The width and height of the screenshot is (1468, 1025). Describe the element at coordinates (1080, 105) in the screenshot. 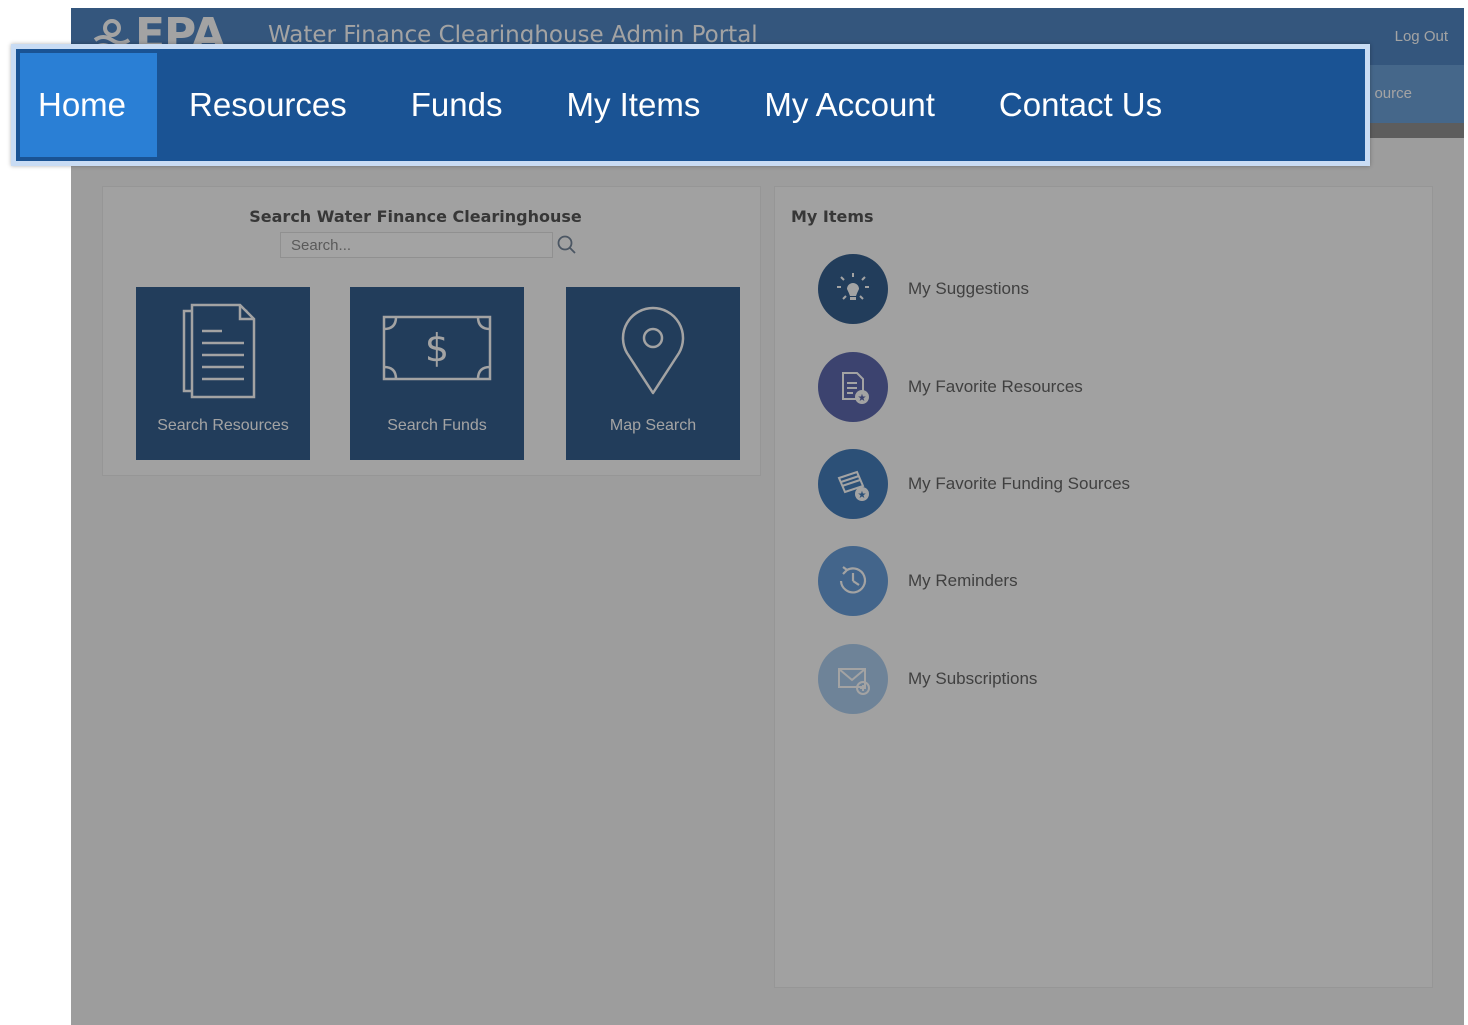

I see `nav-item-contact-us: Contact Us` at that location.